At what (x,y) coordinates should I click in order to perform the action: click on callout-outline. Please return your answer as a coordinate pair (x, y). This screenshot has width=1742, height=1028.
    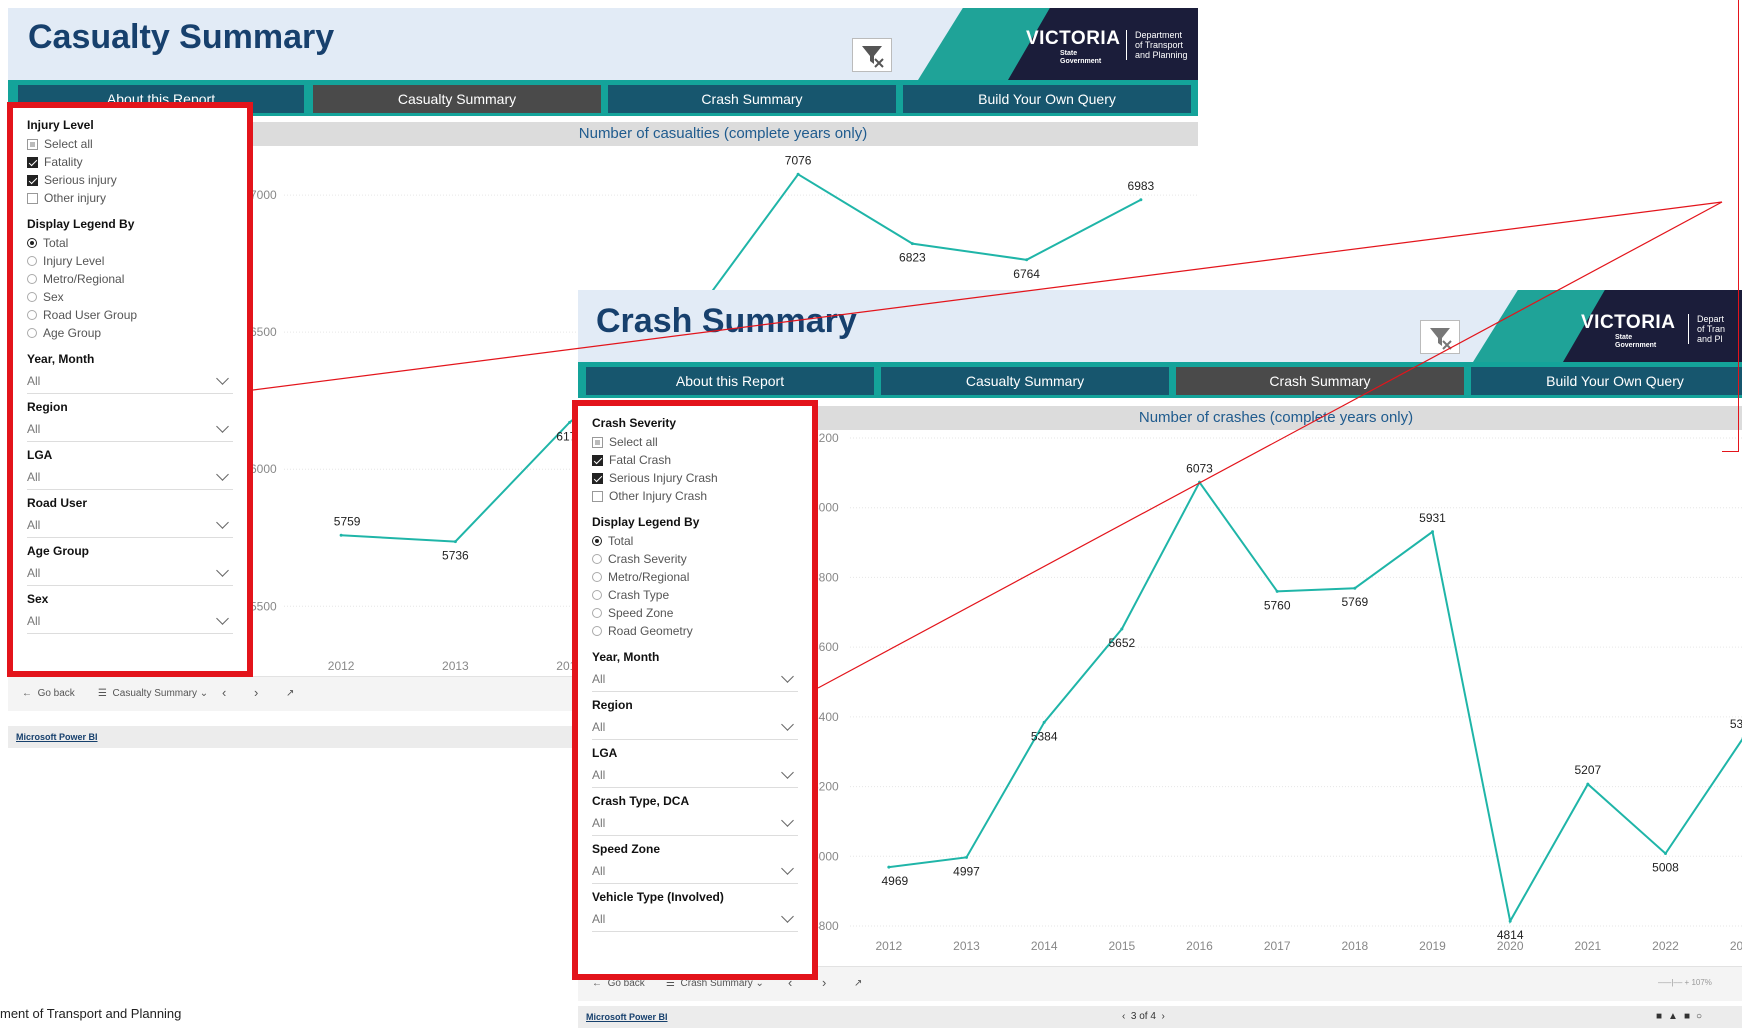
    Looking at the image, I should click on (1730, 226).